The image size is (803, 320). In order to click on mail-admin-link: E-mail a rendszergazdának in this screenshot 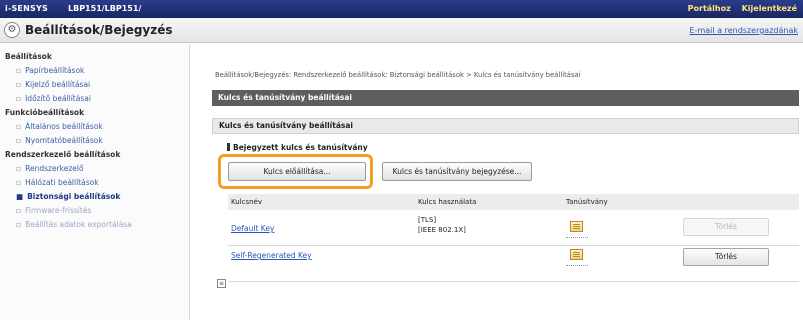, I will do `click(744, 30)`.